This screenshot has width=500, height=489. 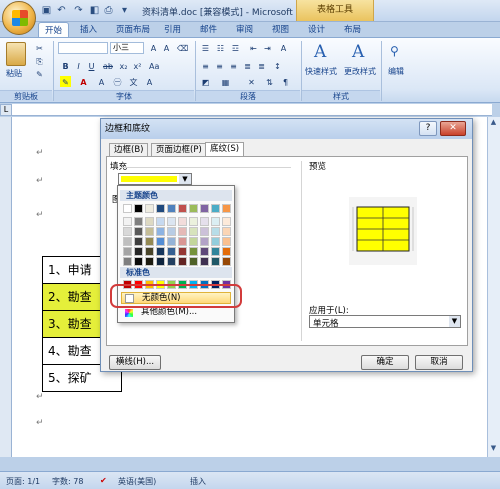 I want to click on undo-icon: ↶, so click(x=61, y=10).